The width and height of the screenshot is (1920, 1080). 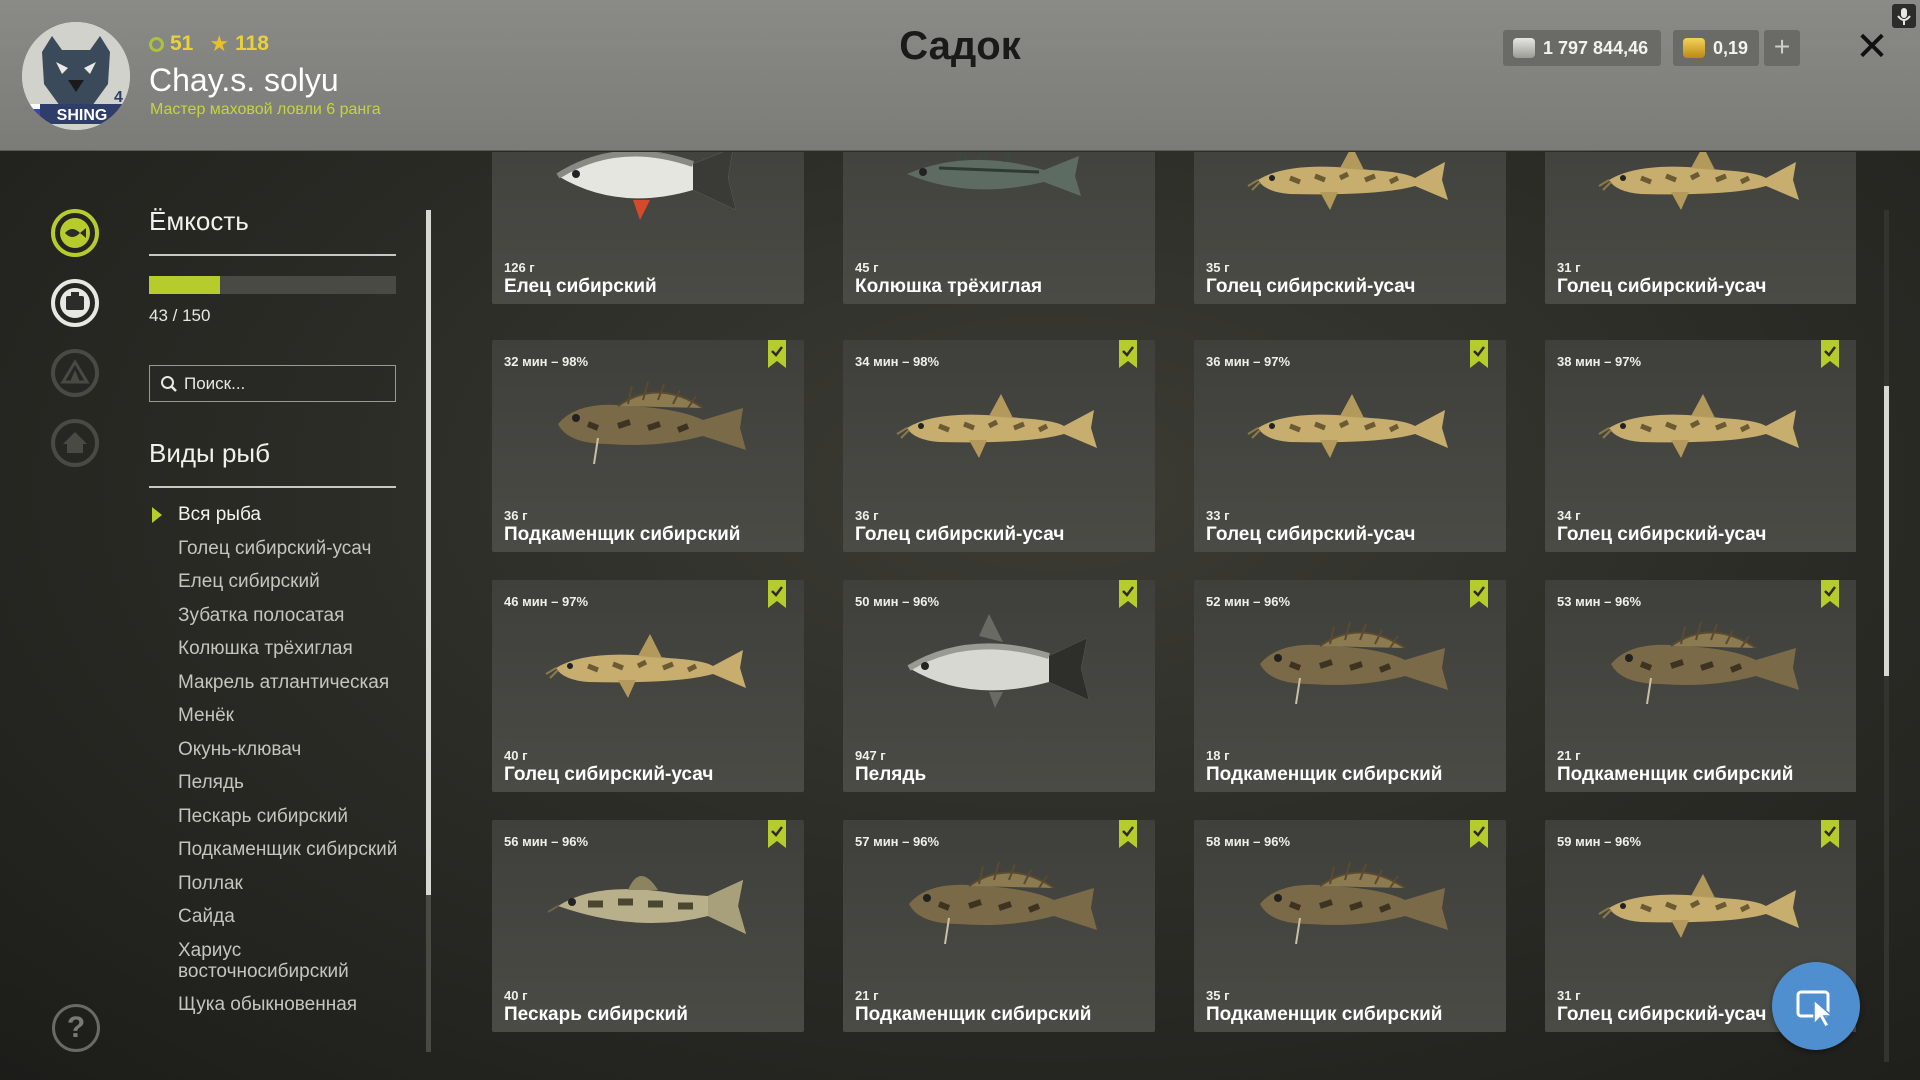 I want to click on fish-card: 45 г Колюшка трёхиглая, so click(x=999, y=228).